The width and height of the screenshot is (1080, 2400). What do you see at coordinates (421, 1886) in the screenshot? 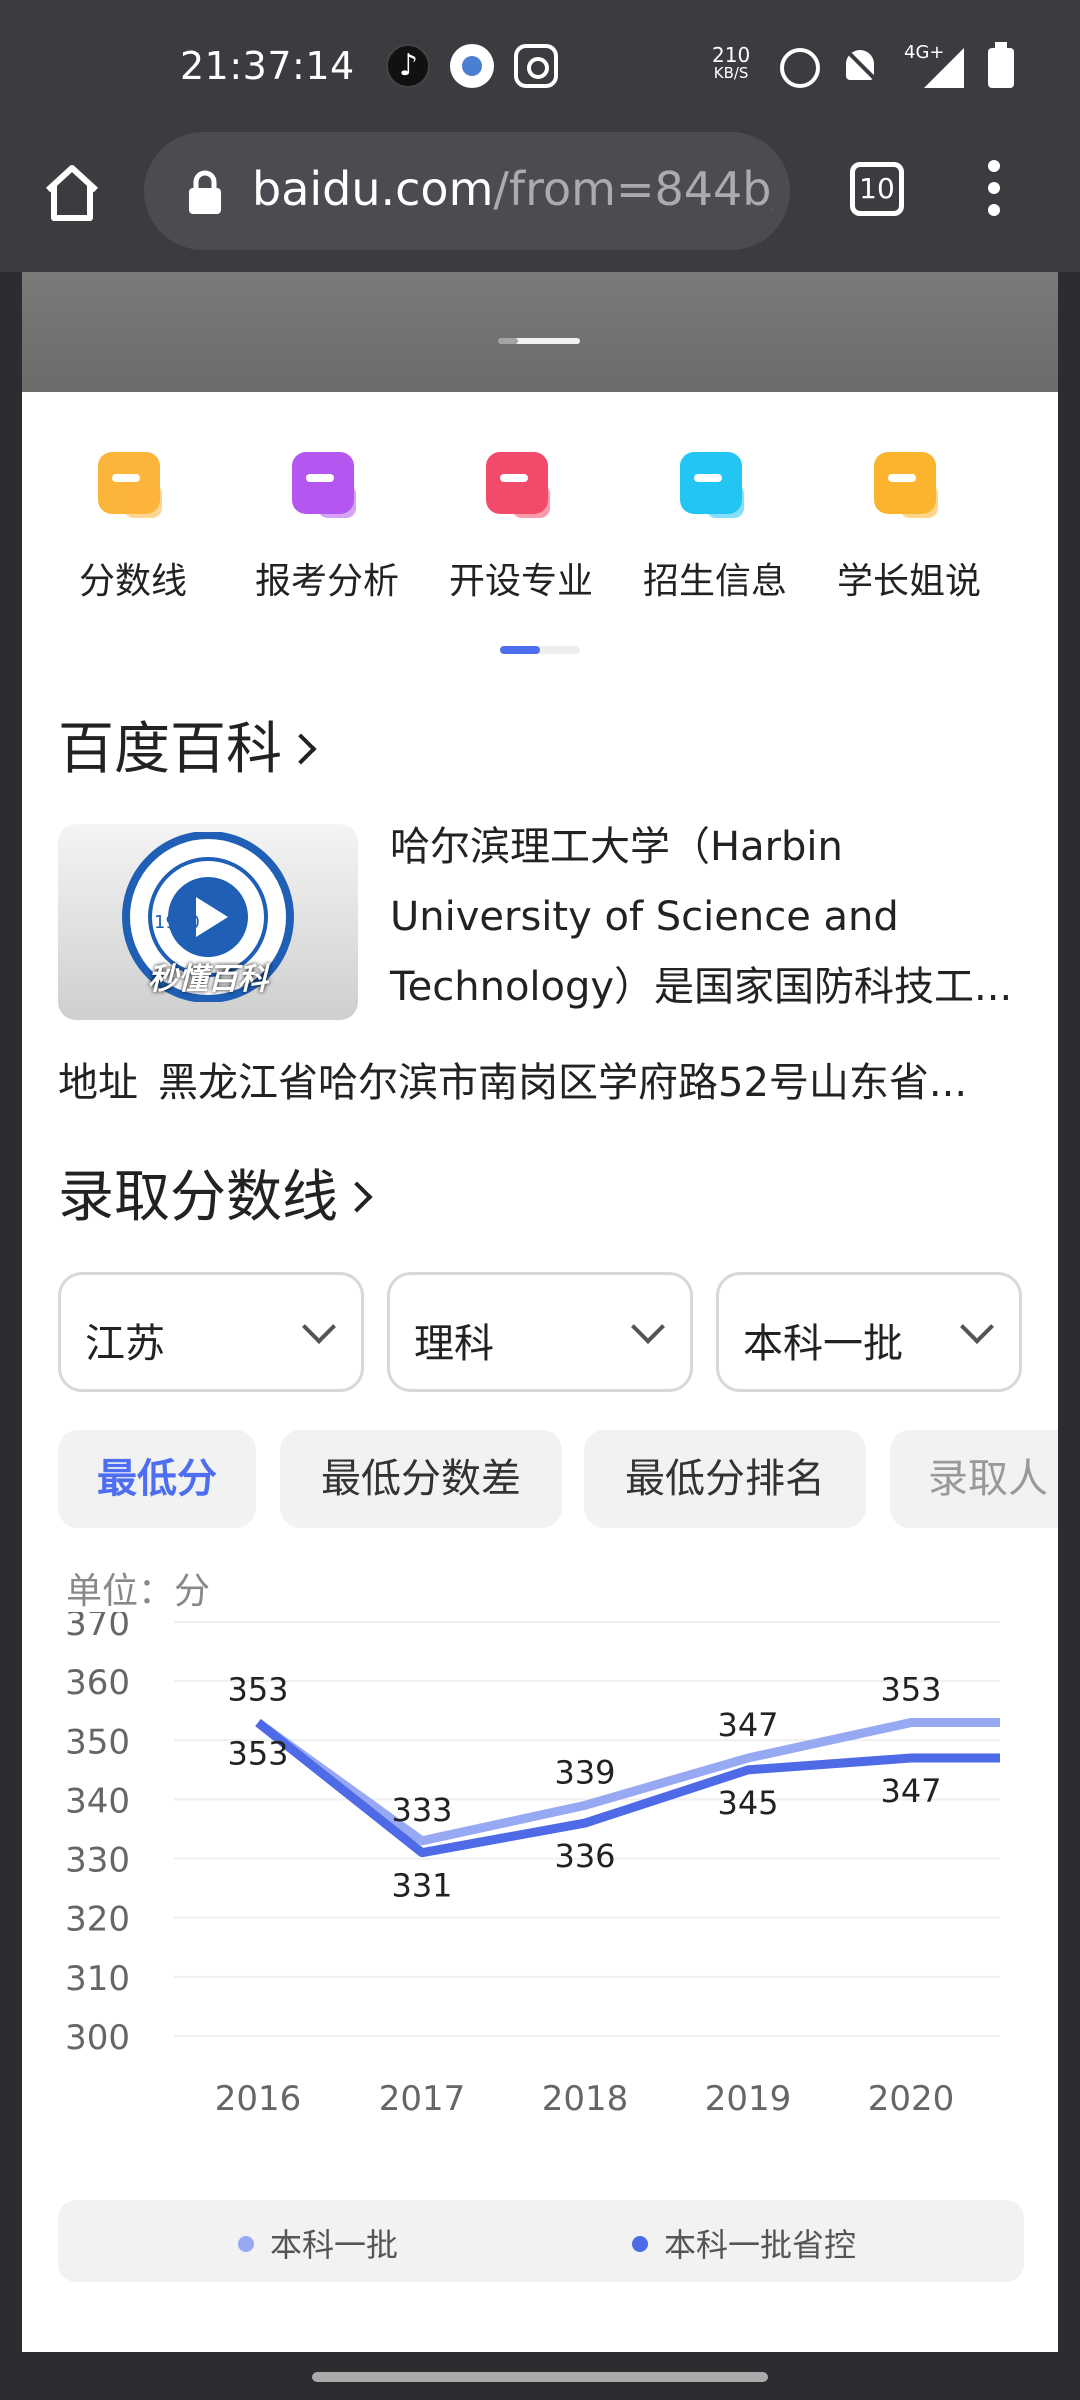
I see `data-label: 331` at bounding box center [421, 1886].